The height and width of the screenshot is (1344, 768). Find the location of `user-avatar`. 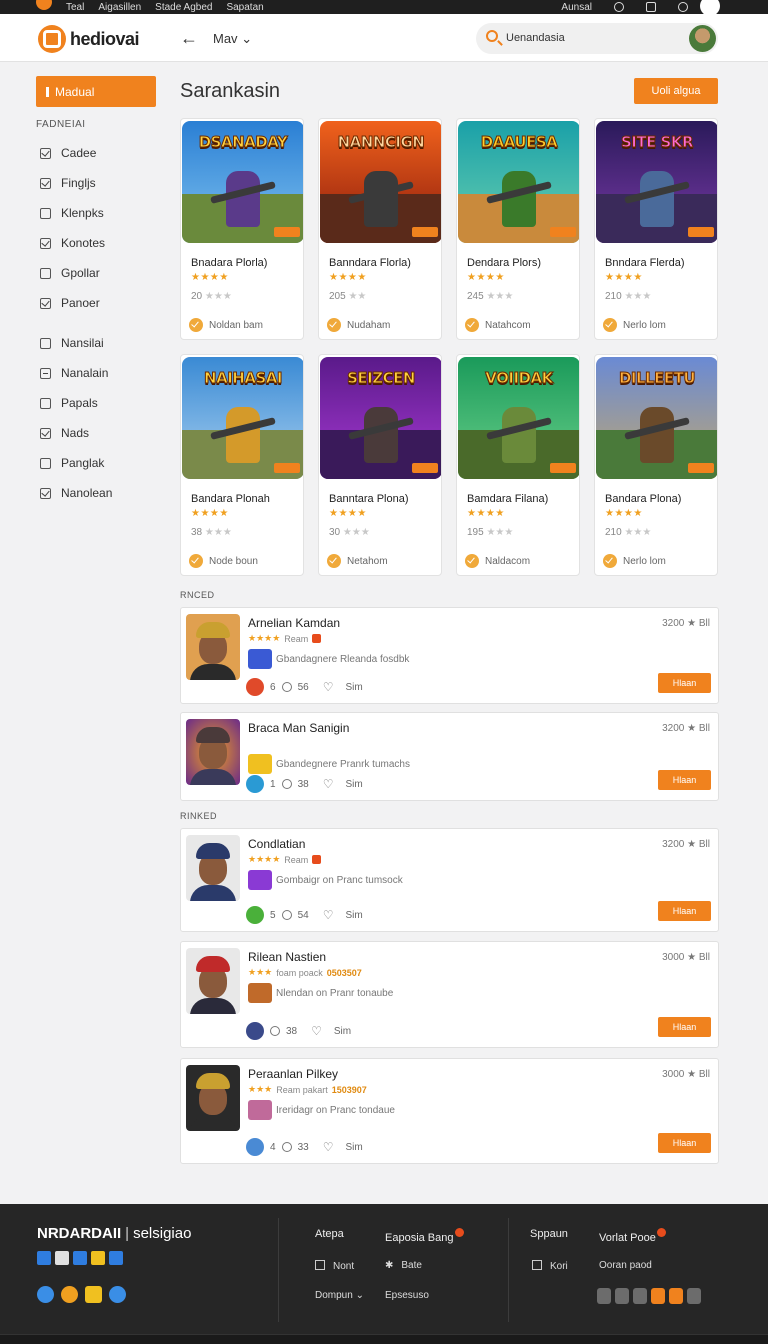

user-avatar is located at coordinates (702, 38).